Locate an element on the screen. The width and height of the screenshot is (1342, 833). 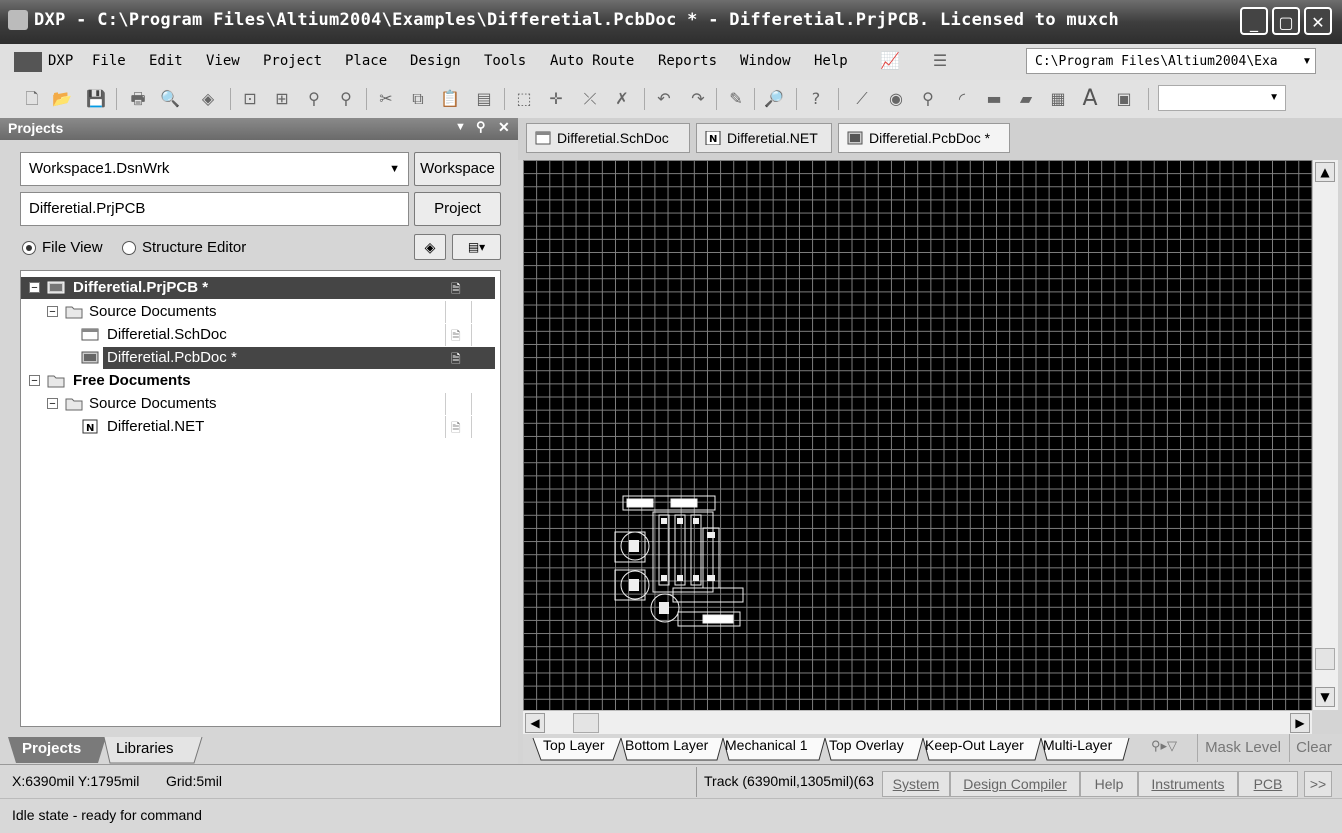
menu-edit: Edit is located at coordinates (166, 61).